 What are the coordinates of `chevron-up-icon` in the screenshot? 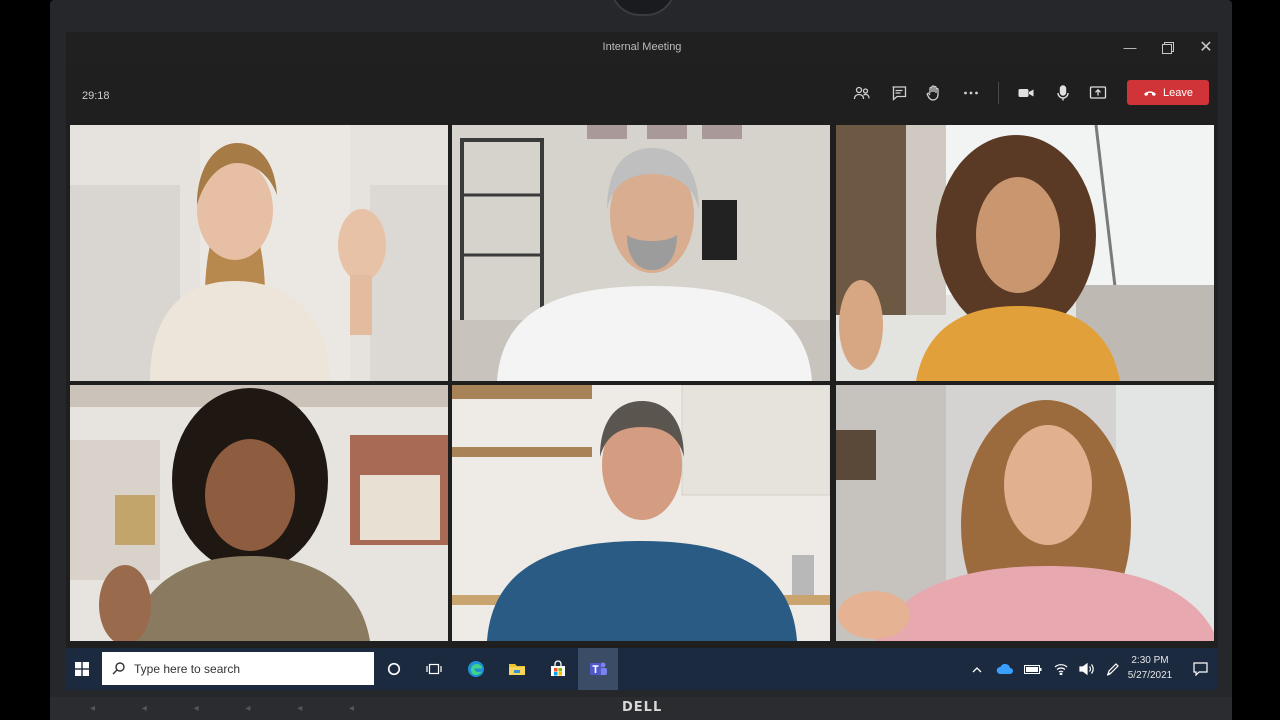 It's located at (977, 669).